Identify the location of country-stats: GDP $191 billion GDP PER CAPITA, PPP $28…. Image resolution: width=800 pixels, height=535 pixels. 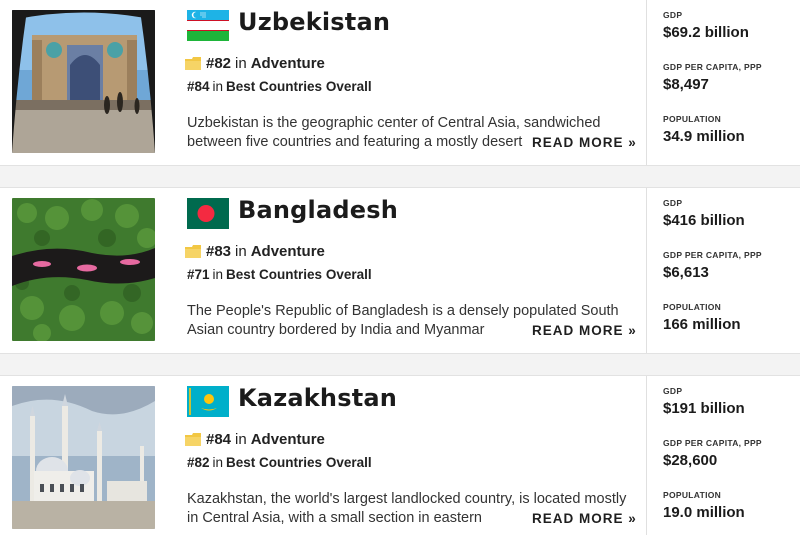
(730, 460).